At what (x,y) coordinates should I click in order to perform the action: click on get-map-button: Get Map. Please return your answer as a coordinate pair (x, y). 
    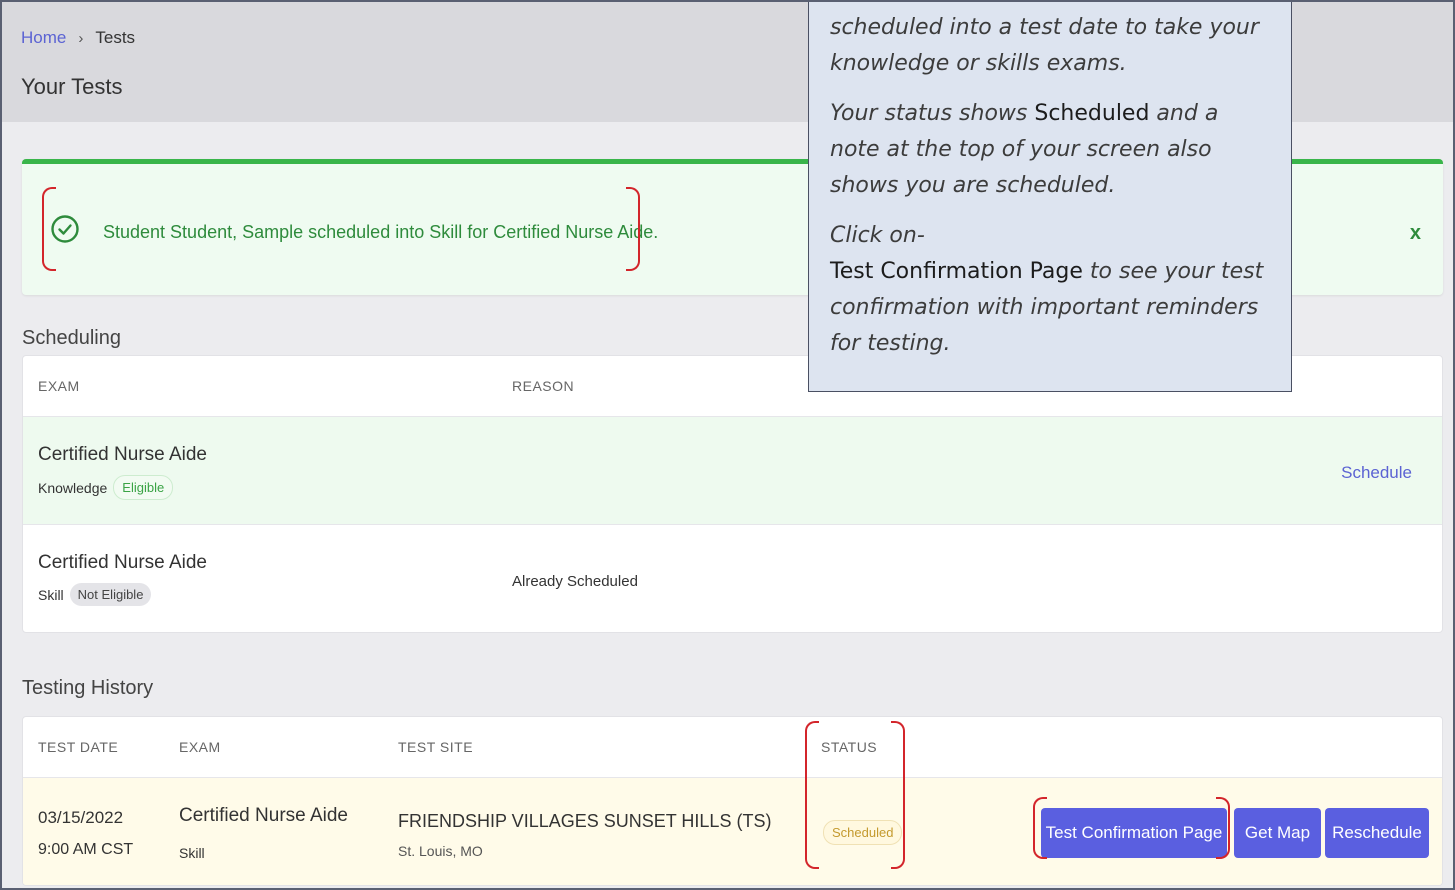
    Looking at the image, I should click on (1277, 833).